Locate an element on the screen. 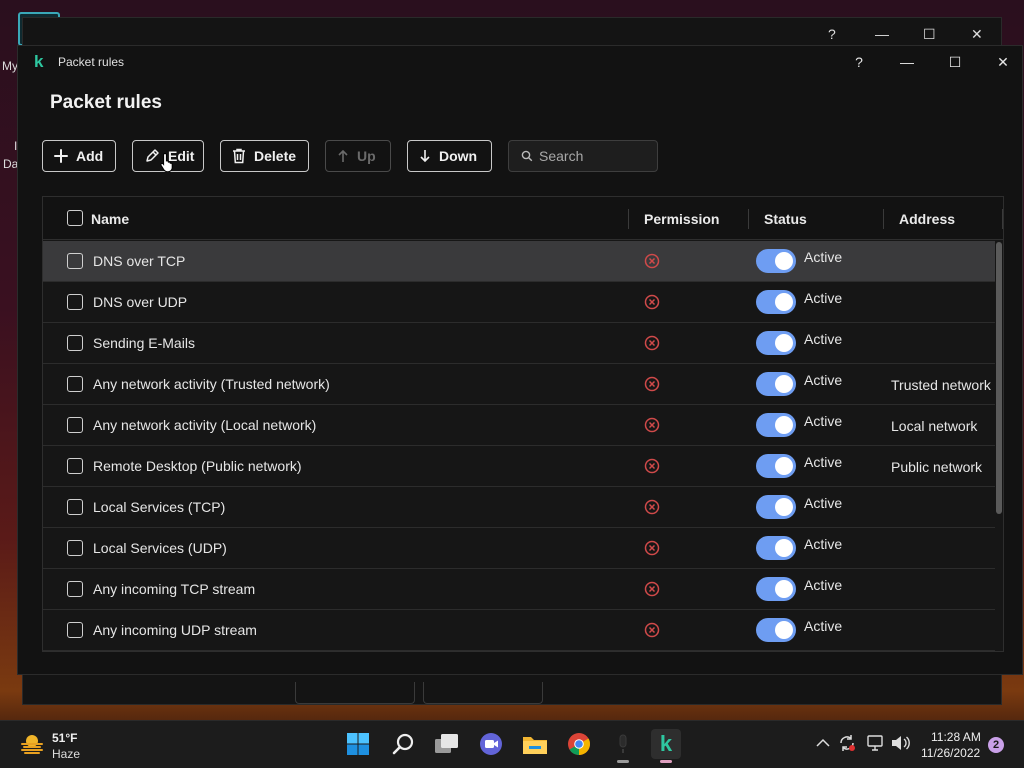 This screenshot has width=1024, height=768. rule-name: Any incoming TCP stream is located at coordinates (174, 589).